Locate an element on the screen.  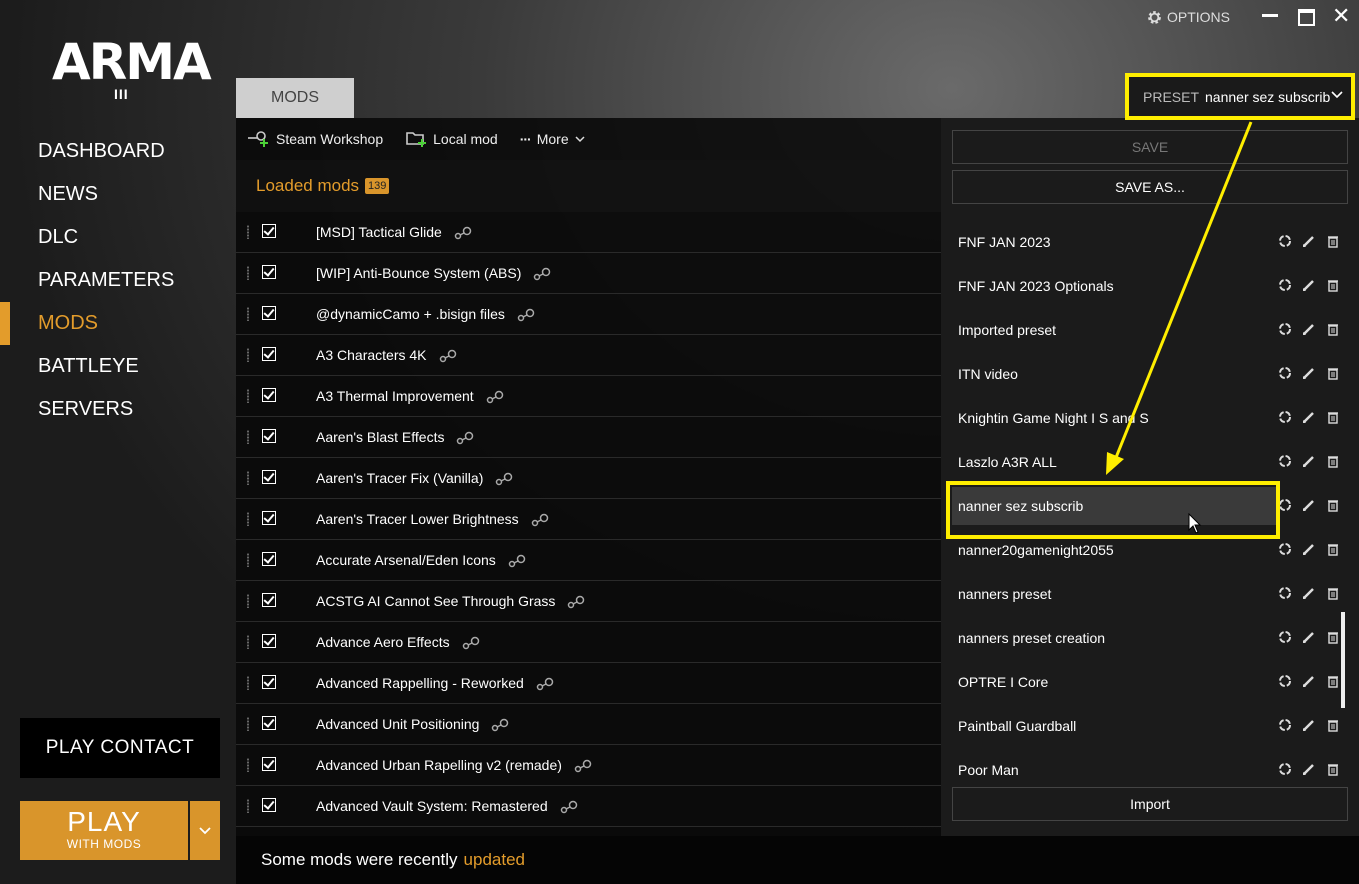
preset-row: ITN video is located at coordinates (1150, 374).